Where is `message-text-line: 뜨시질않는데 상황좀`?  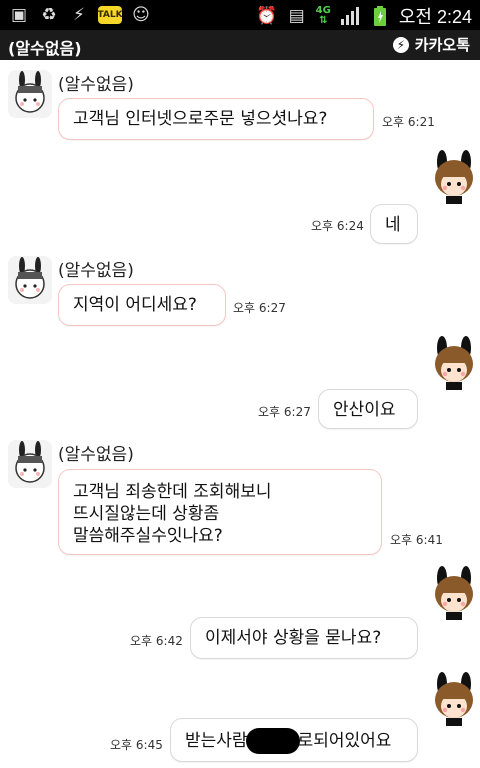 message-text-line: 뜨시질않는데 상황좀 is located at coordinates (146, 514).